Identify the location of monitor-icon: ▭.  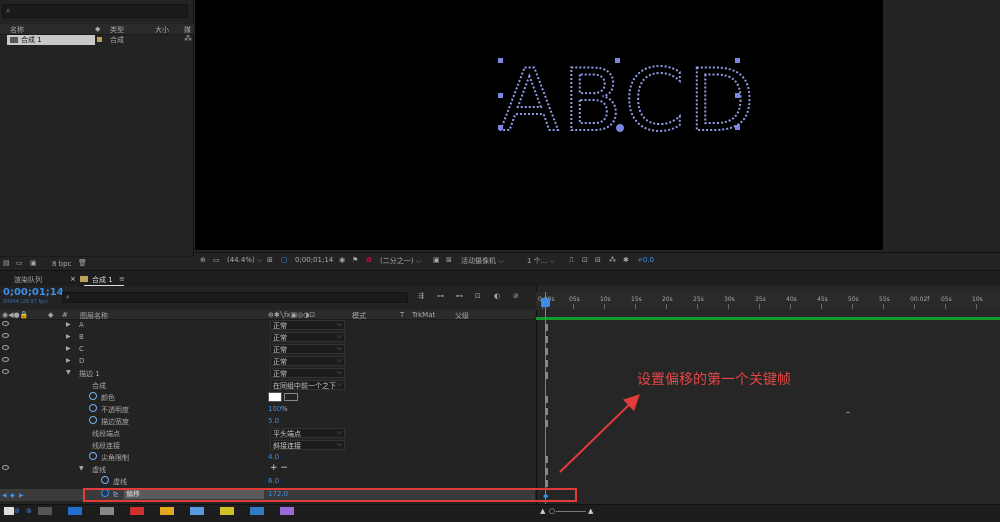
(216, 260).